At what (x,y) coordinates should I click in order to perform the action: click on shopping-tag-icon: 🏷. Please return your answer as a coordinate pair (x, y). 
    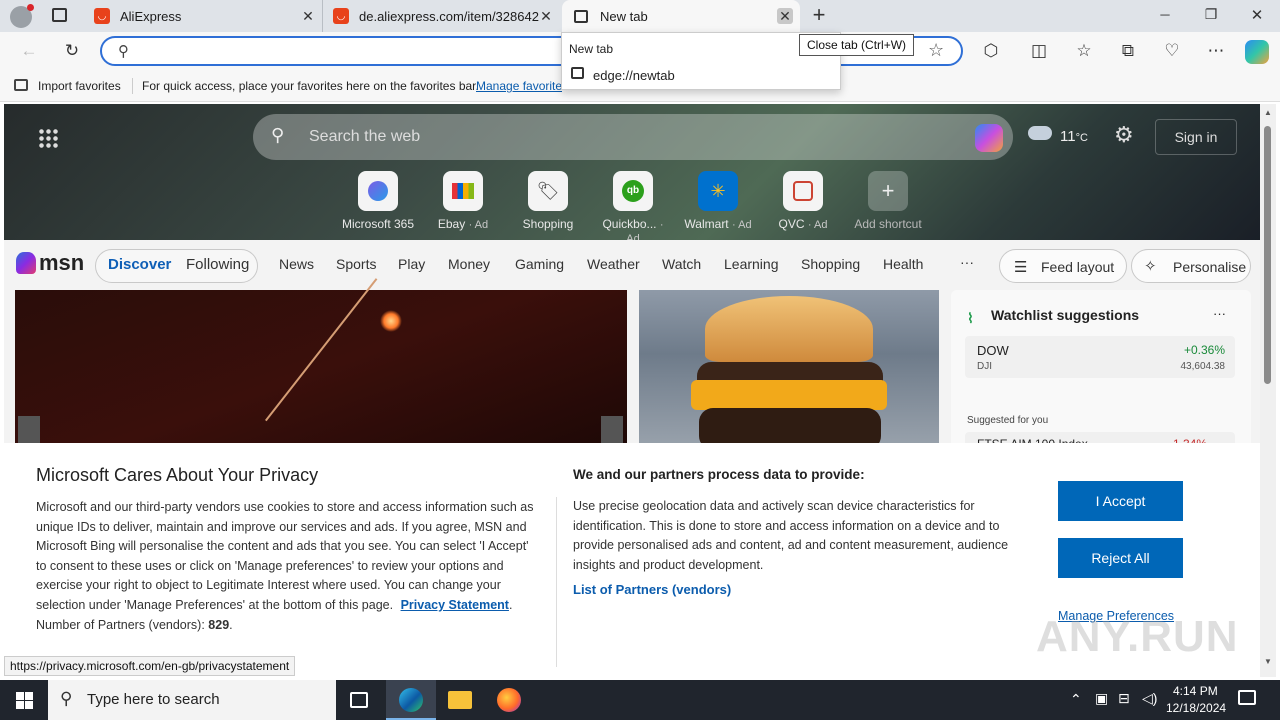
    Looking at the image, I should click on (548, 191).